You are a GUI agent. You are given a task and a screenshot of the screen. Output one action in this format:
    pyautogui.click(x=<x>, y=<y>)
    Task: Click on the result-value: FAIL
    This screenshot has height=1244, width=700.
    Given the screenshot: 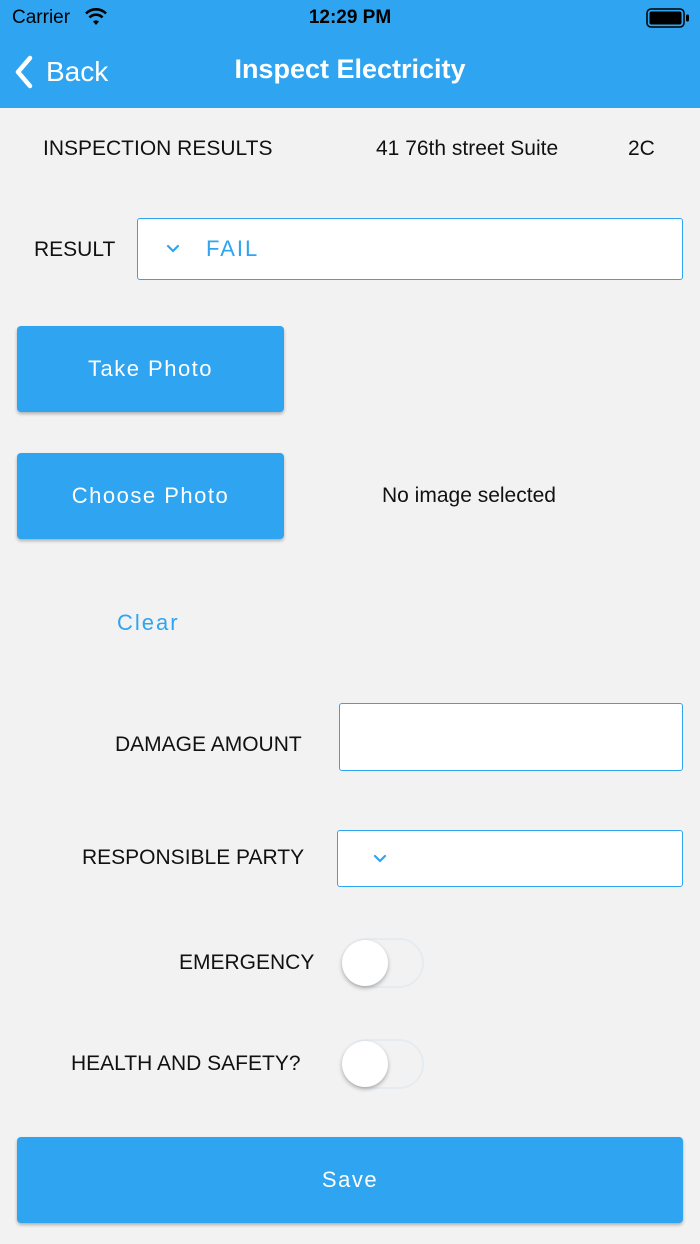 What is the action you would take?
    pyautogui.click(x=233, y=248)
    